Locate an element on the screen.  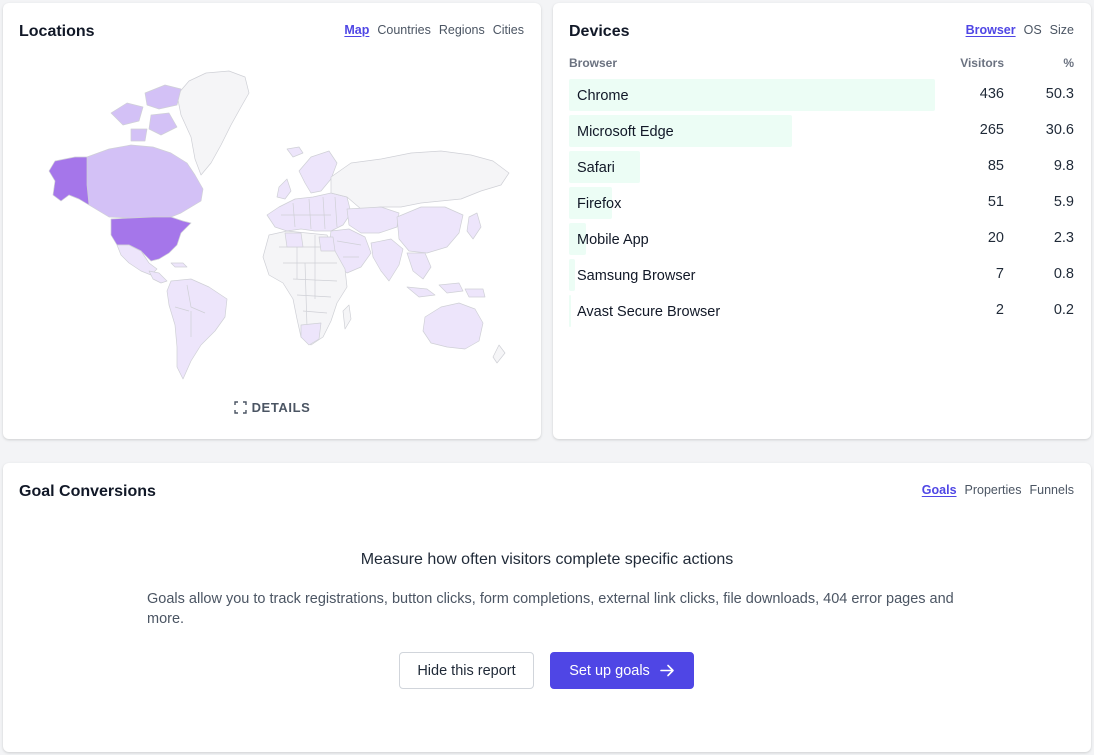
details-label: DETAILS is located at coordinates (281, 407).